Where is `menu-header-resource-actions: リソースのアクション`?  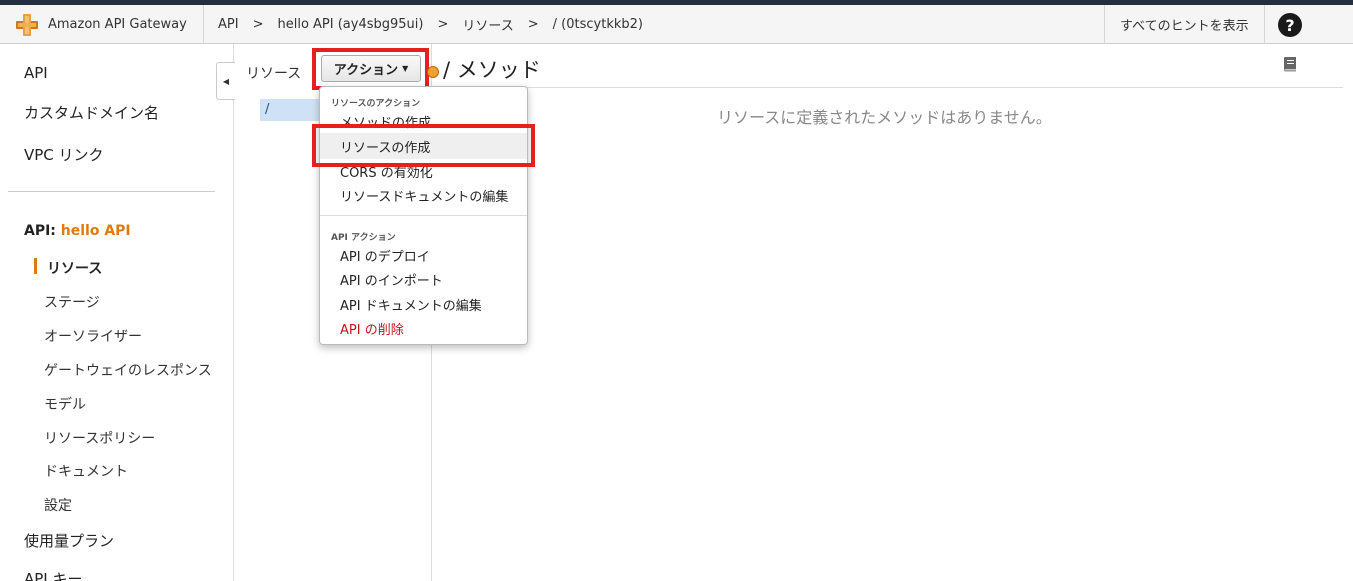 menu-header-resource-actions: リソースのアクション is located at coordinates (376, 104).